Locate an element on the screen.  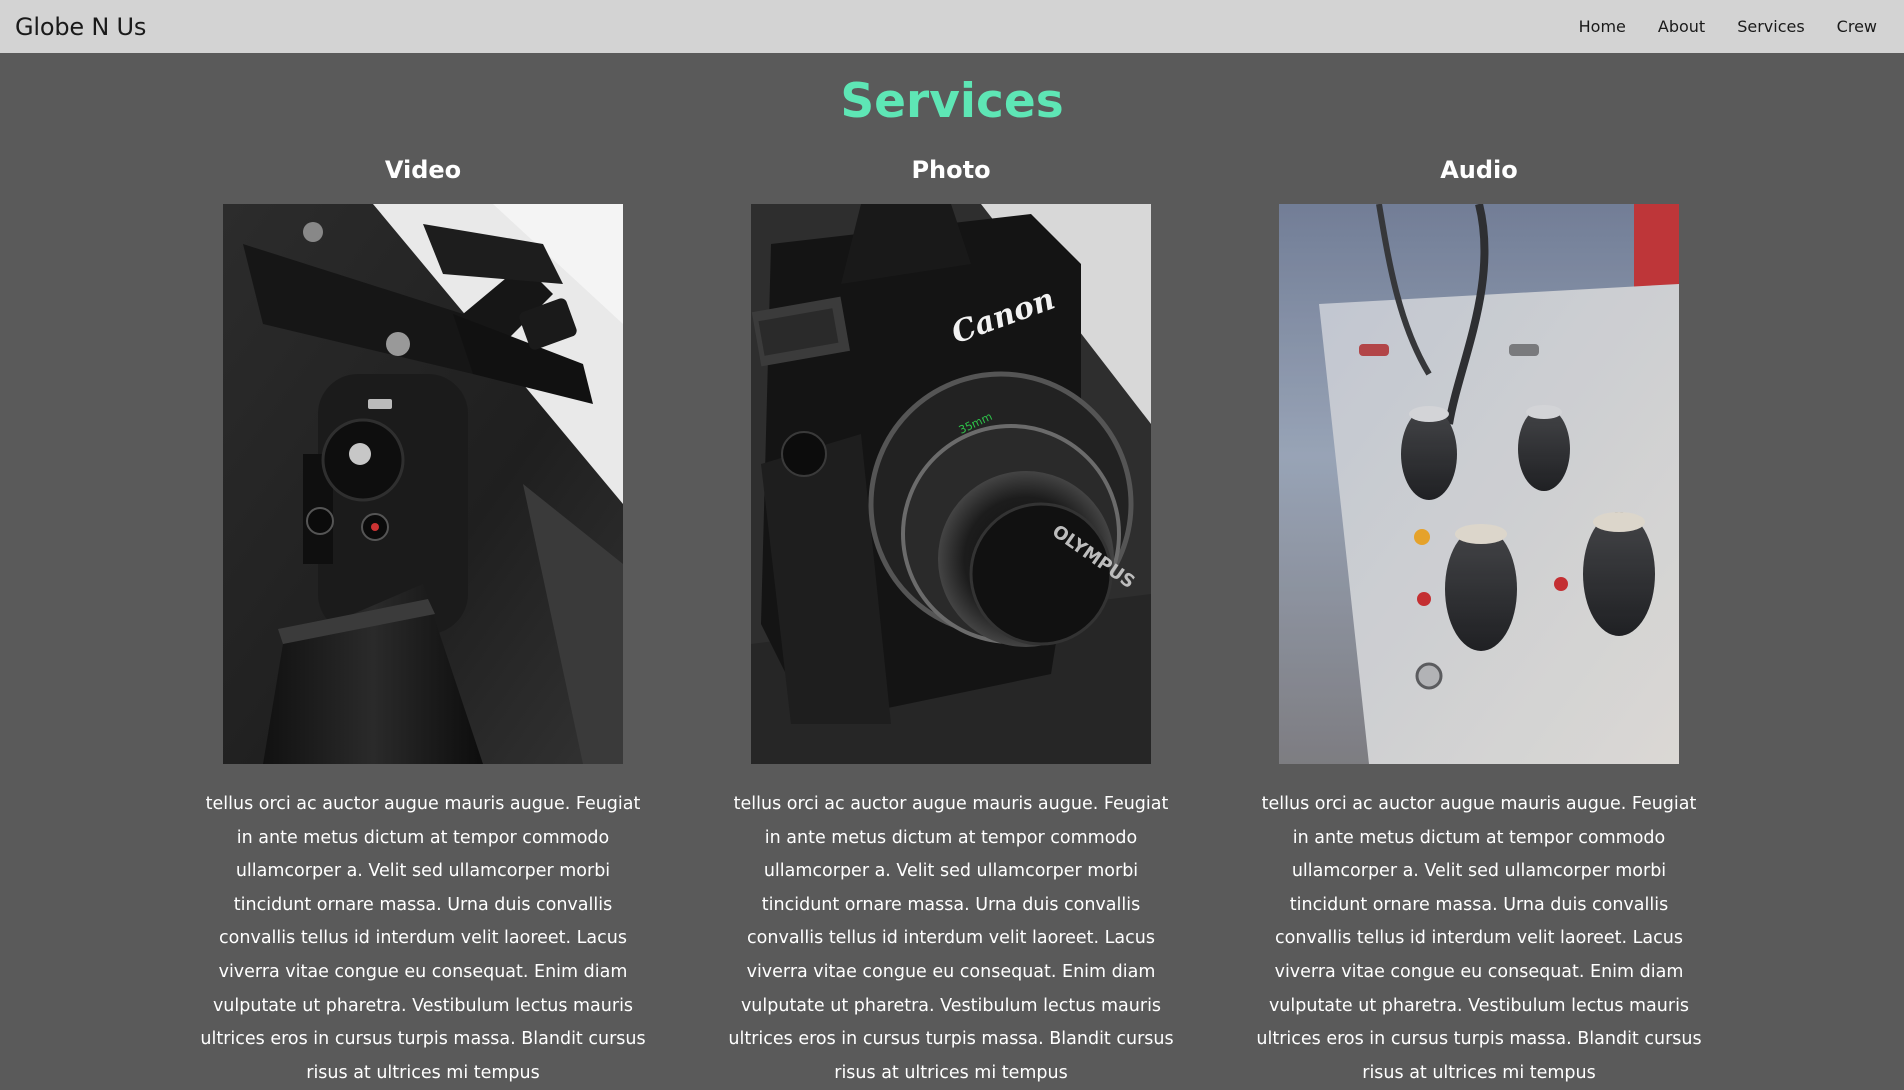
nav-link-about: About is located at coordinates (1681, 26).